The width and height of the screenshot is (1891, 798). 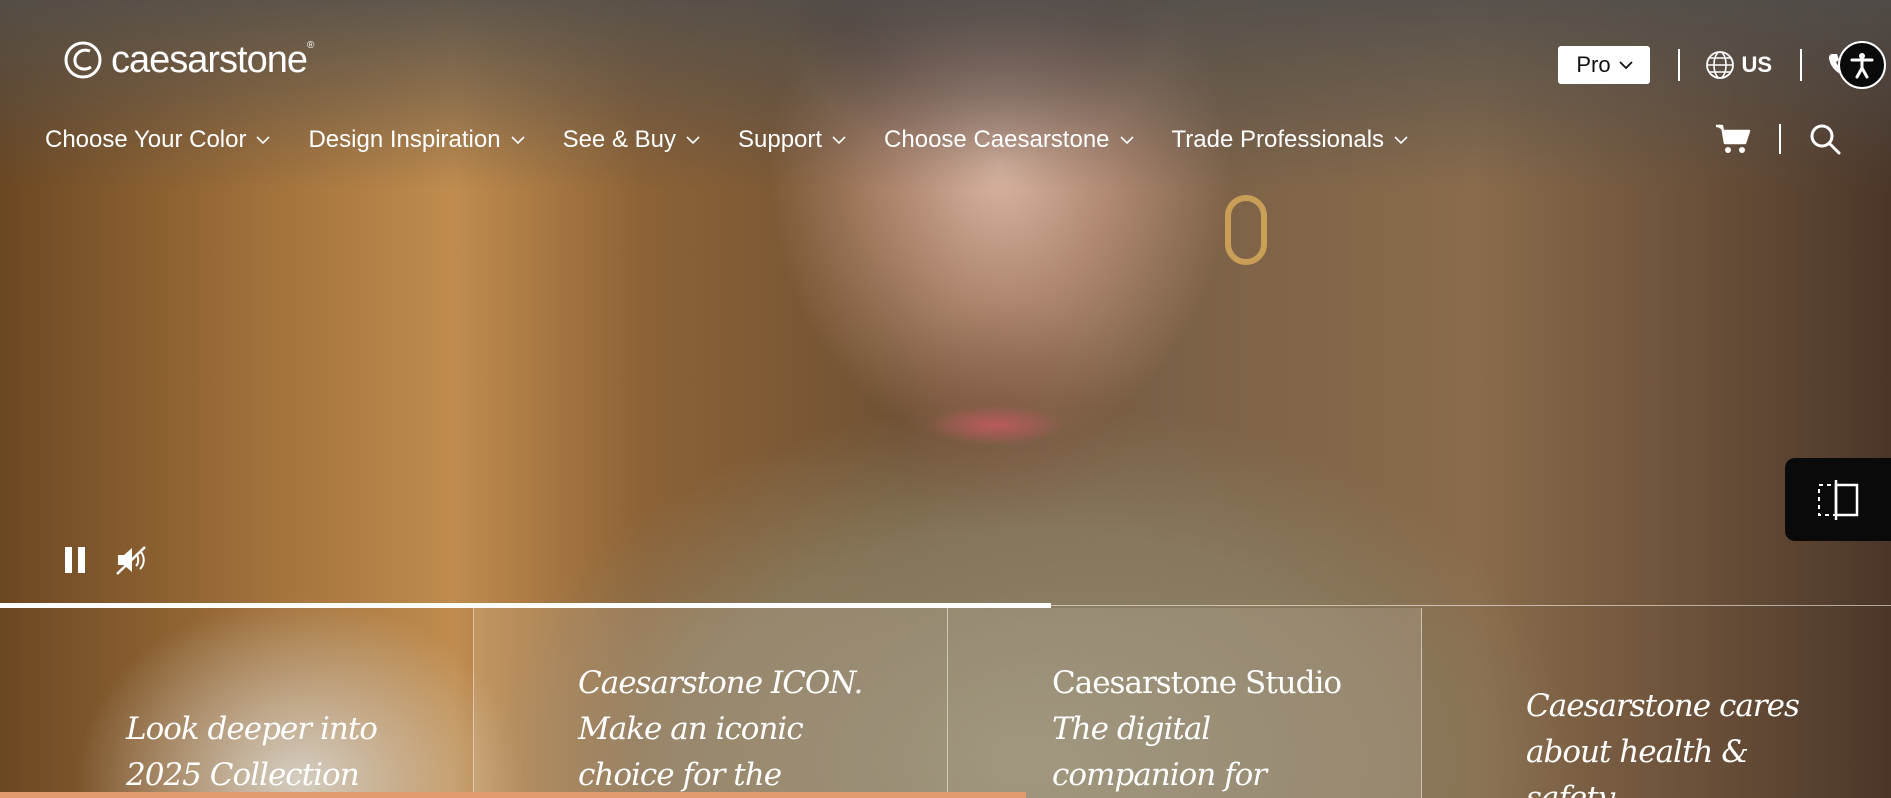 I want to click on nav-label: See & Buy, so click(x=619, y=139).